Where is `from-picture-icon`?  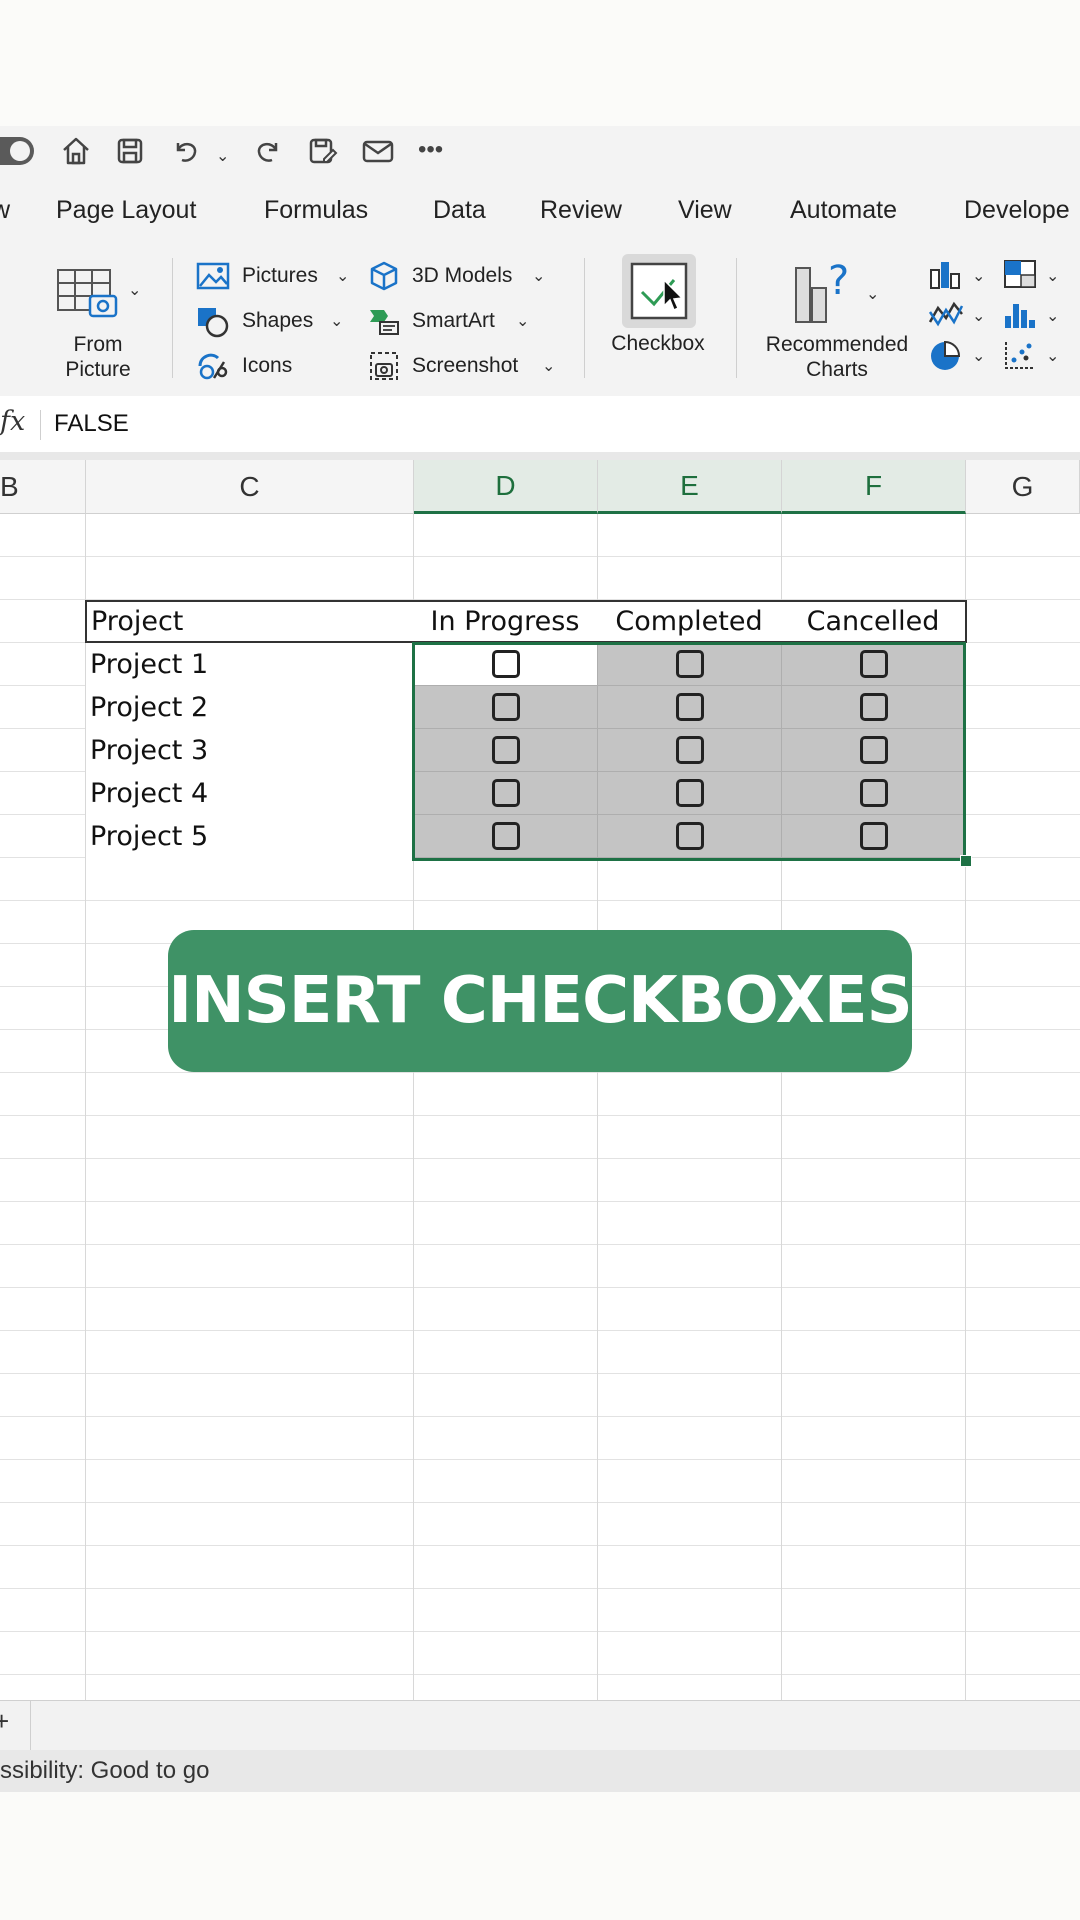 from-picture-icon is located at coordinates (88, 294).